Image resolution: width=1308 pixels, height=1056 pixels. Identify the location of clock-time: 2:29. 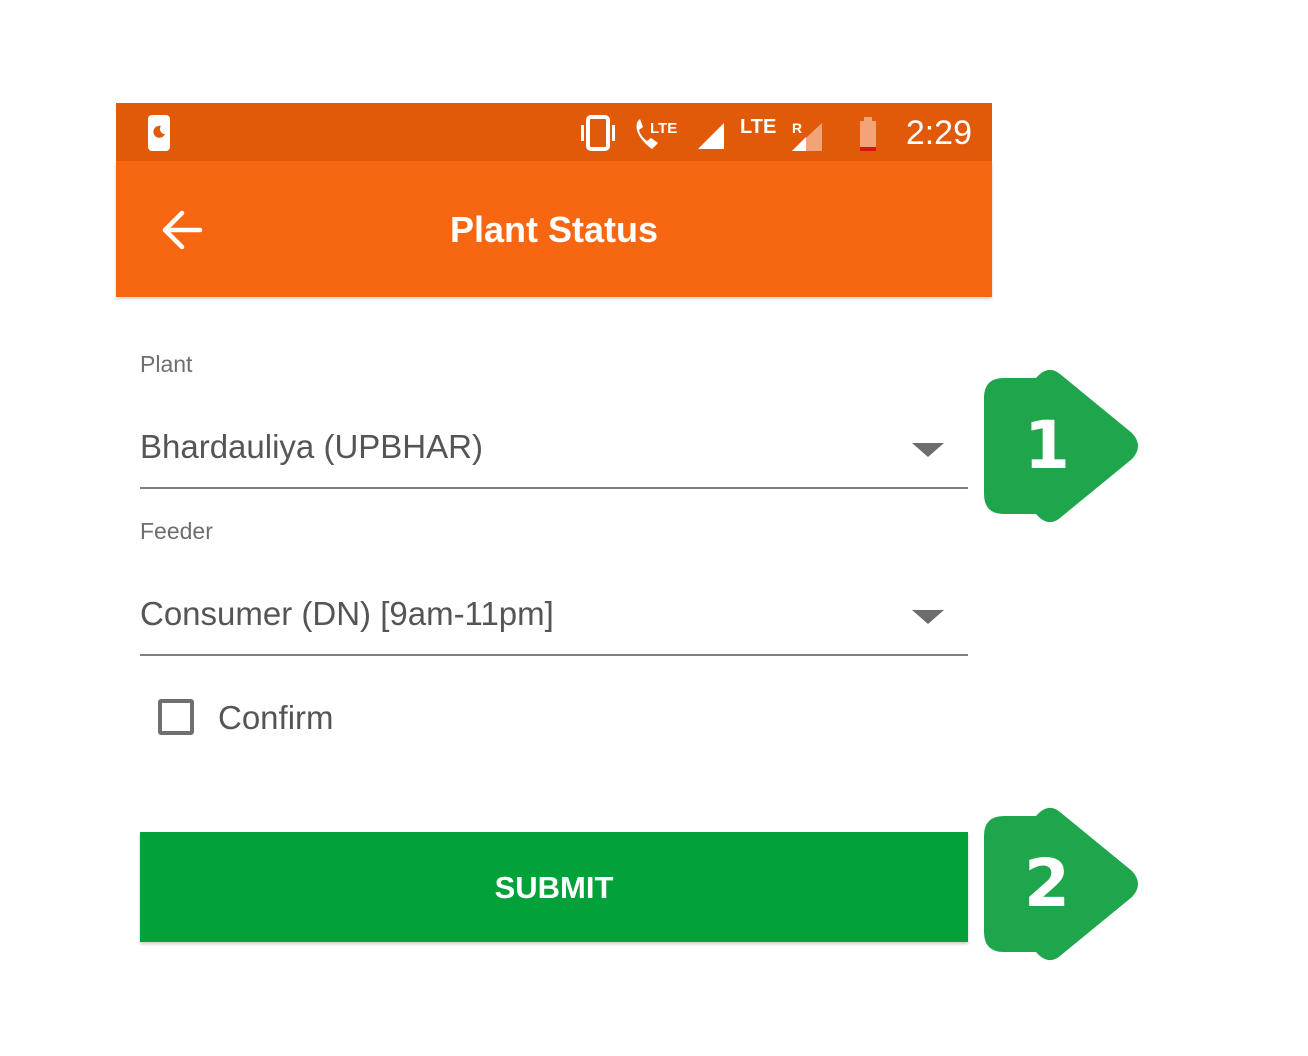
(938, 133).